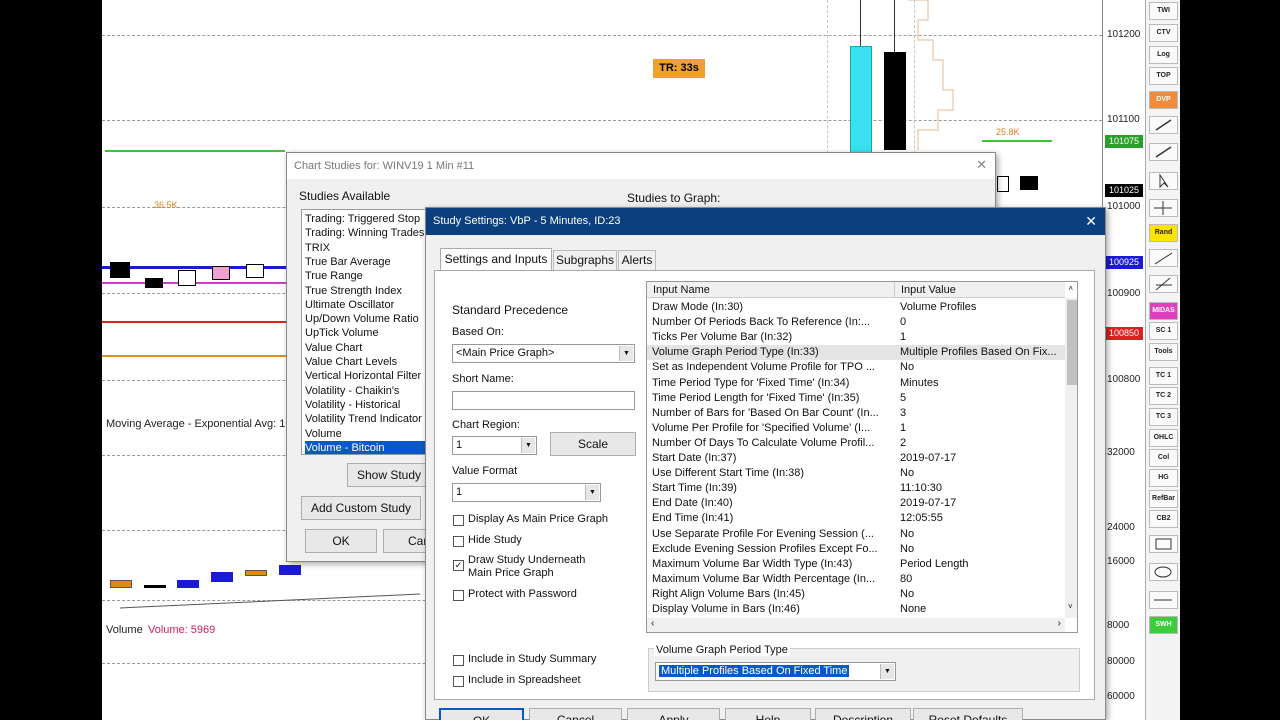 The height and width of the screenshot is (720, 1280). Describe the element at coordinates (366, 447) in the screenshot. I see `study-list-item: Volume - Bitcoin` at that location.